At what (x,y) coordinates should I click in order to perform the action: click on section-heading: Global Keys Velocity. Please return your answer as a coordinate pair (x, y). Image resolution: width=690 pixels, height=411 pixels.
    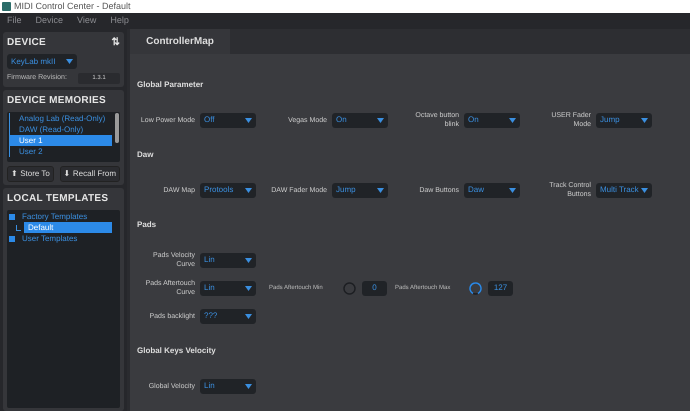
    Looking at the image, I should click on (177, 351).